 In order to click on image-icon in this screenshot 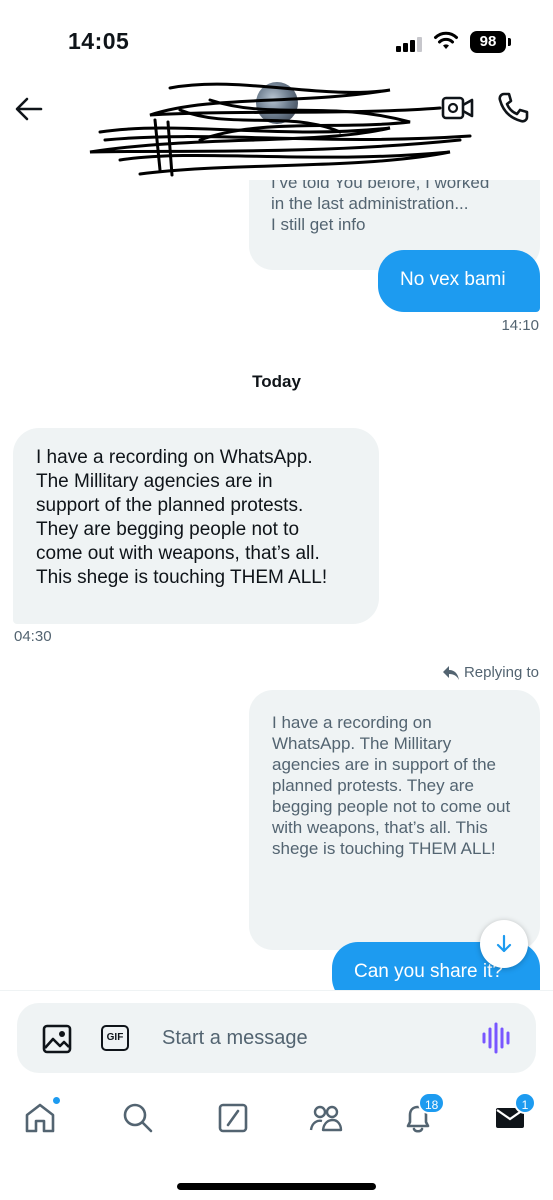, I will do `click(57, 1039)`.